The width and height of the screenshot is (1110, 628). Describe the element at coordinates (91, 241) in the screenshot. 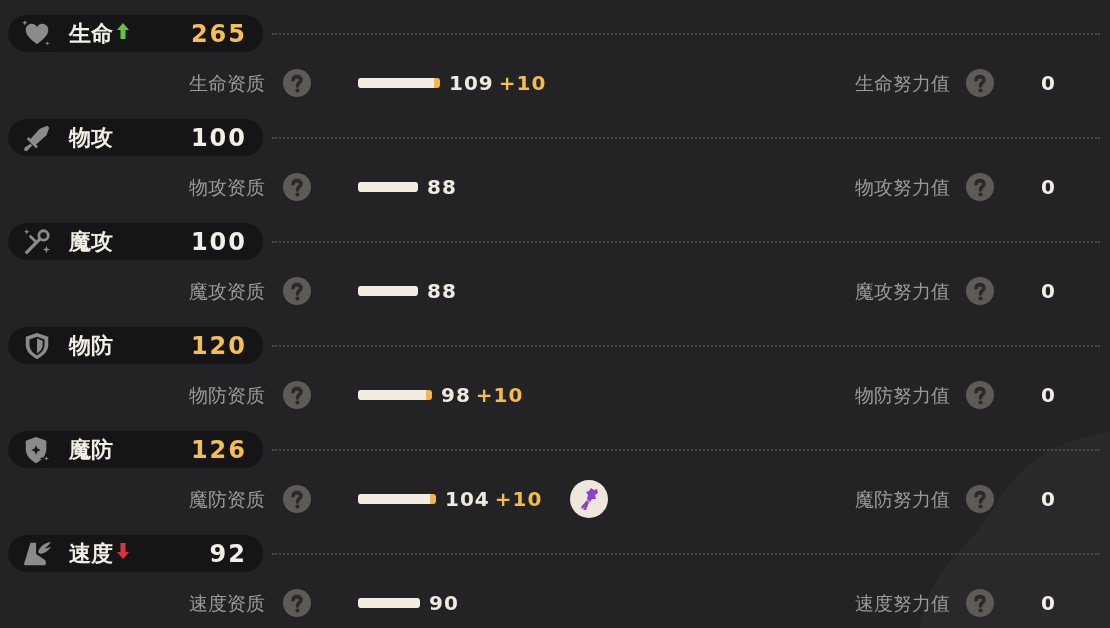

I see `stat-name: 魔攻` at that location.